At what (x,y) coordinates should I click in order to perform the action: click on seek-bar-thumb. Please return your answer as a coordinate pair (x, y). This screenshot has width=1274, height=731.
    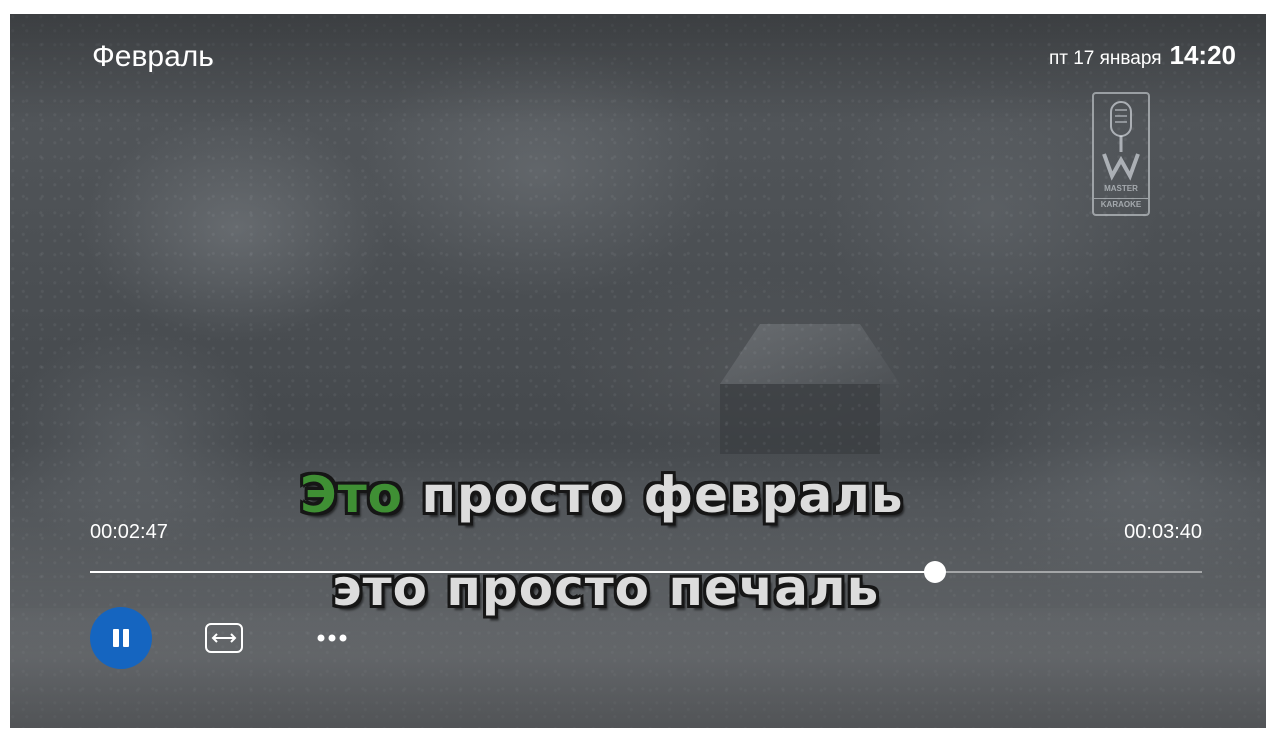
    Looking at the image, I should click on (935, 572).